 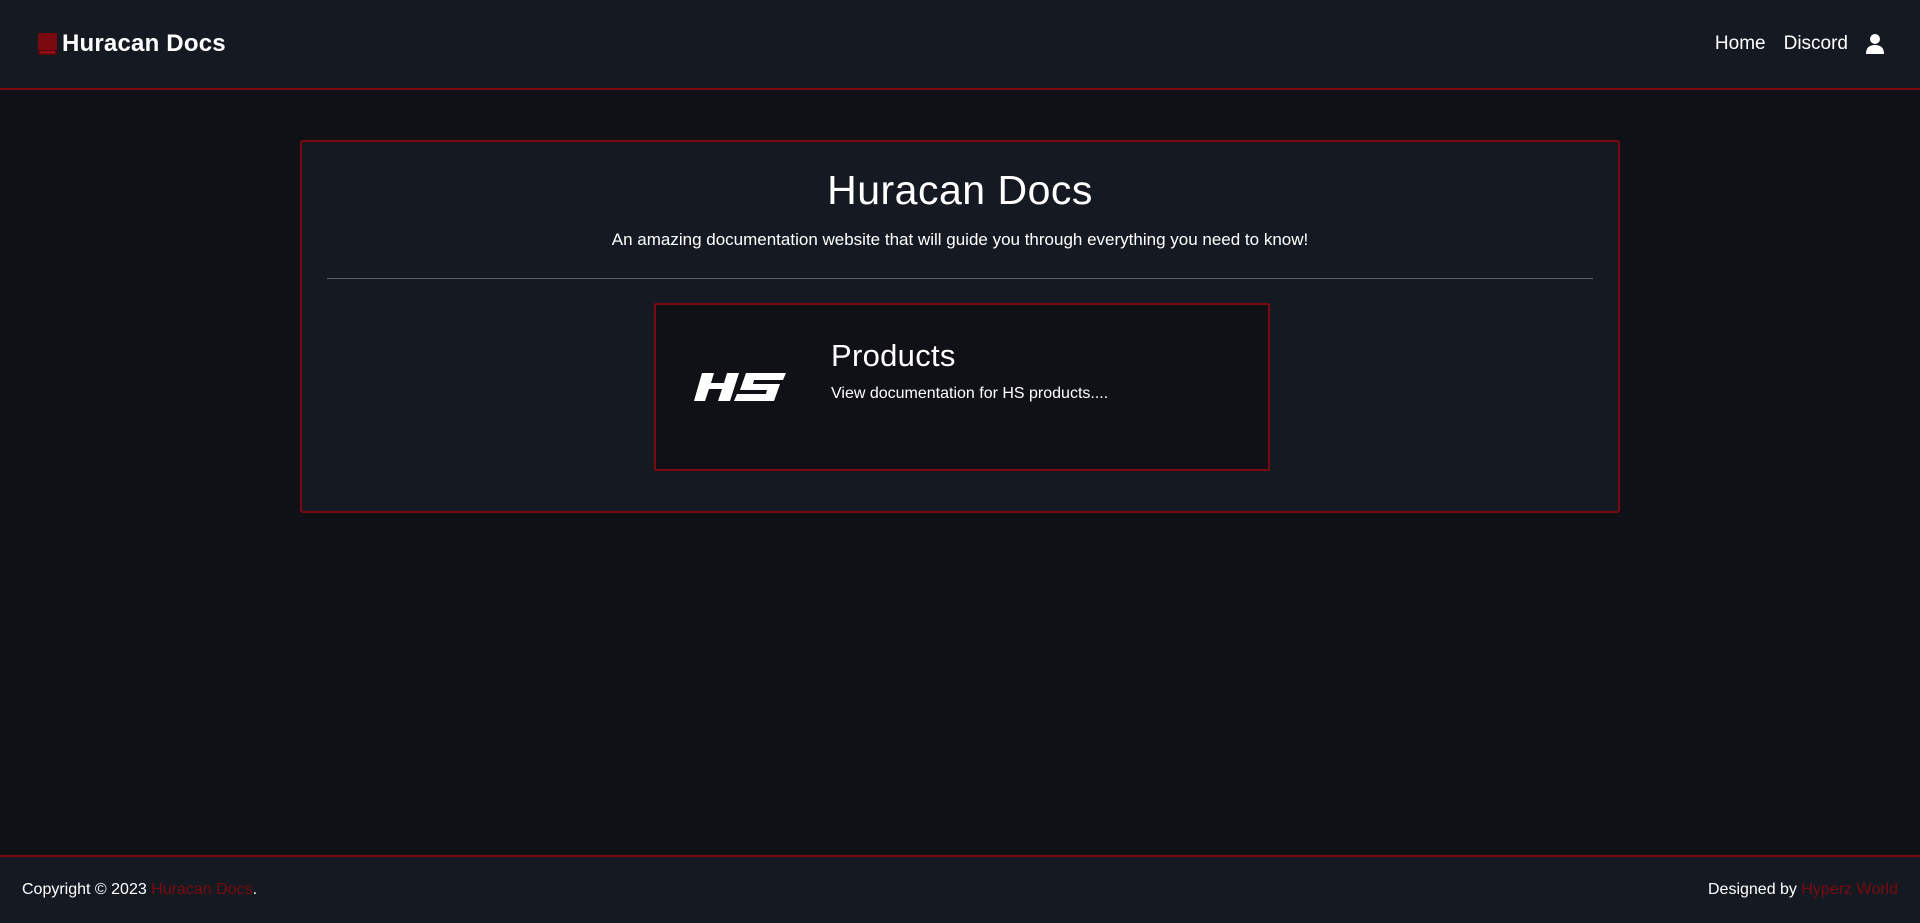 I want to click on brand-link: Huracan Docs, so click(x=131, y=44).